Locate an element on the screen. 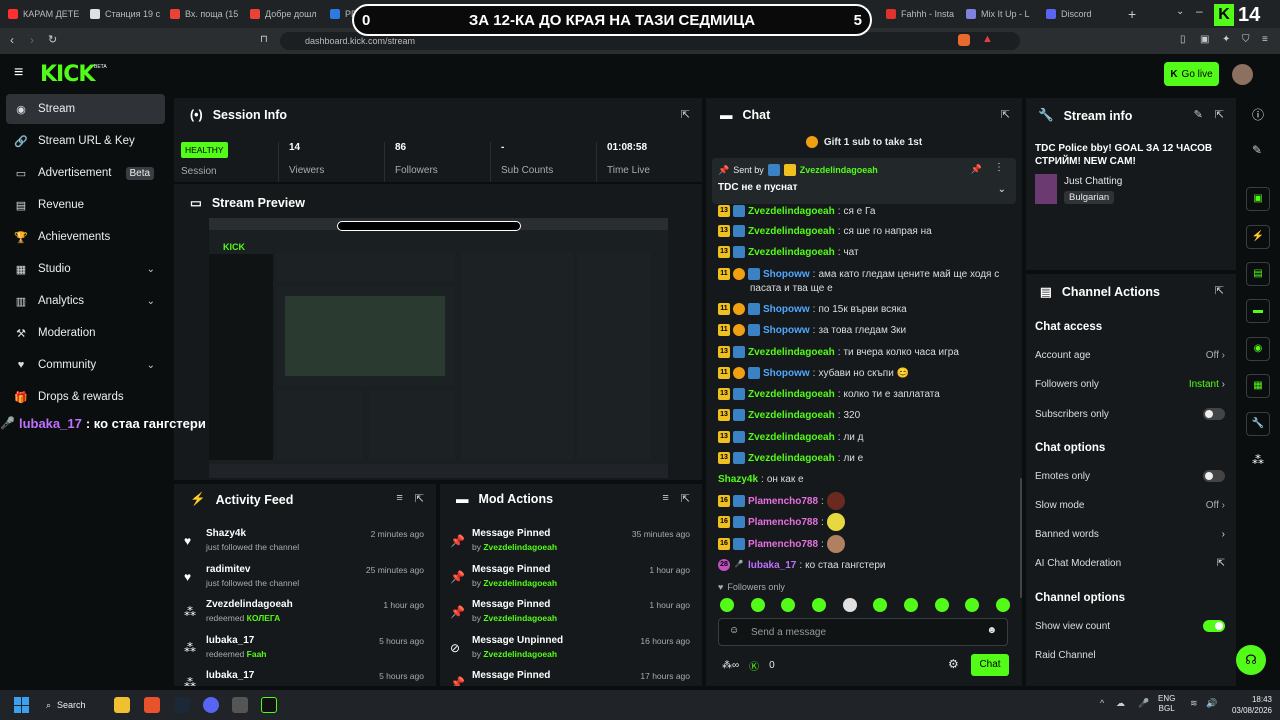 This screenshot has height=720, width=1280. tray-mic-icon: 🎤 is located at coordinates (1143, 703).